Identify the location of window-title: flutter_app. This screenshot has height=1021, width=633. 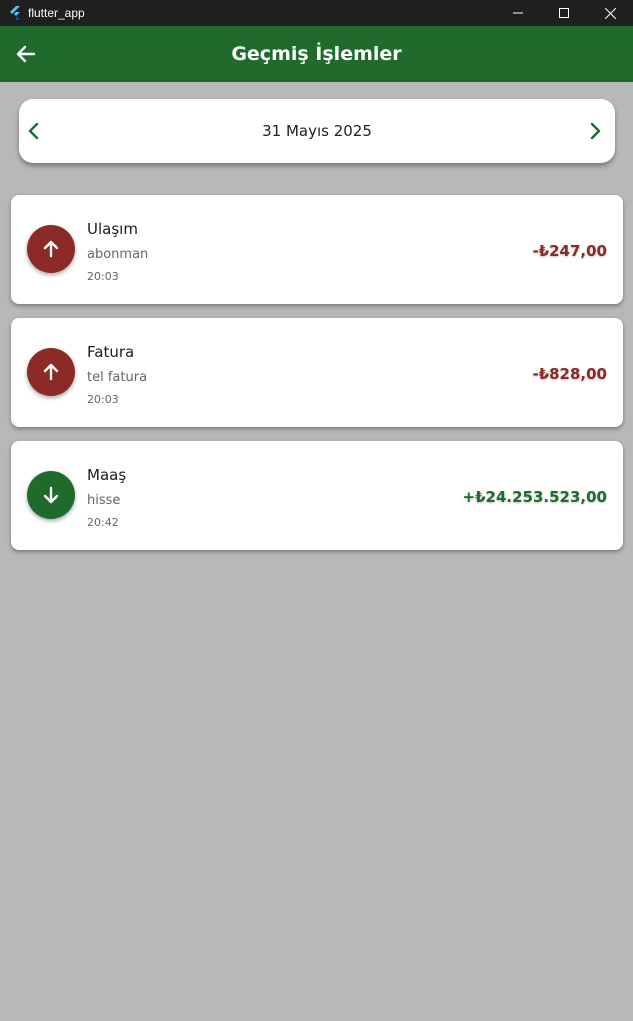
(56, 13).